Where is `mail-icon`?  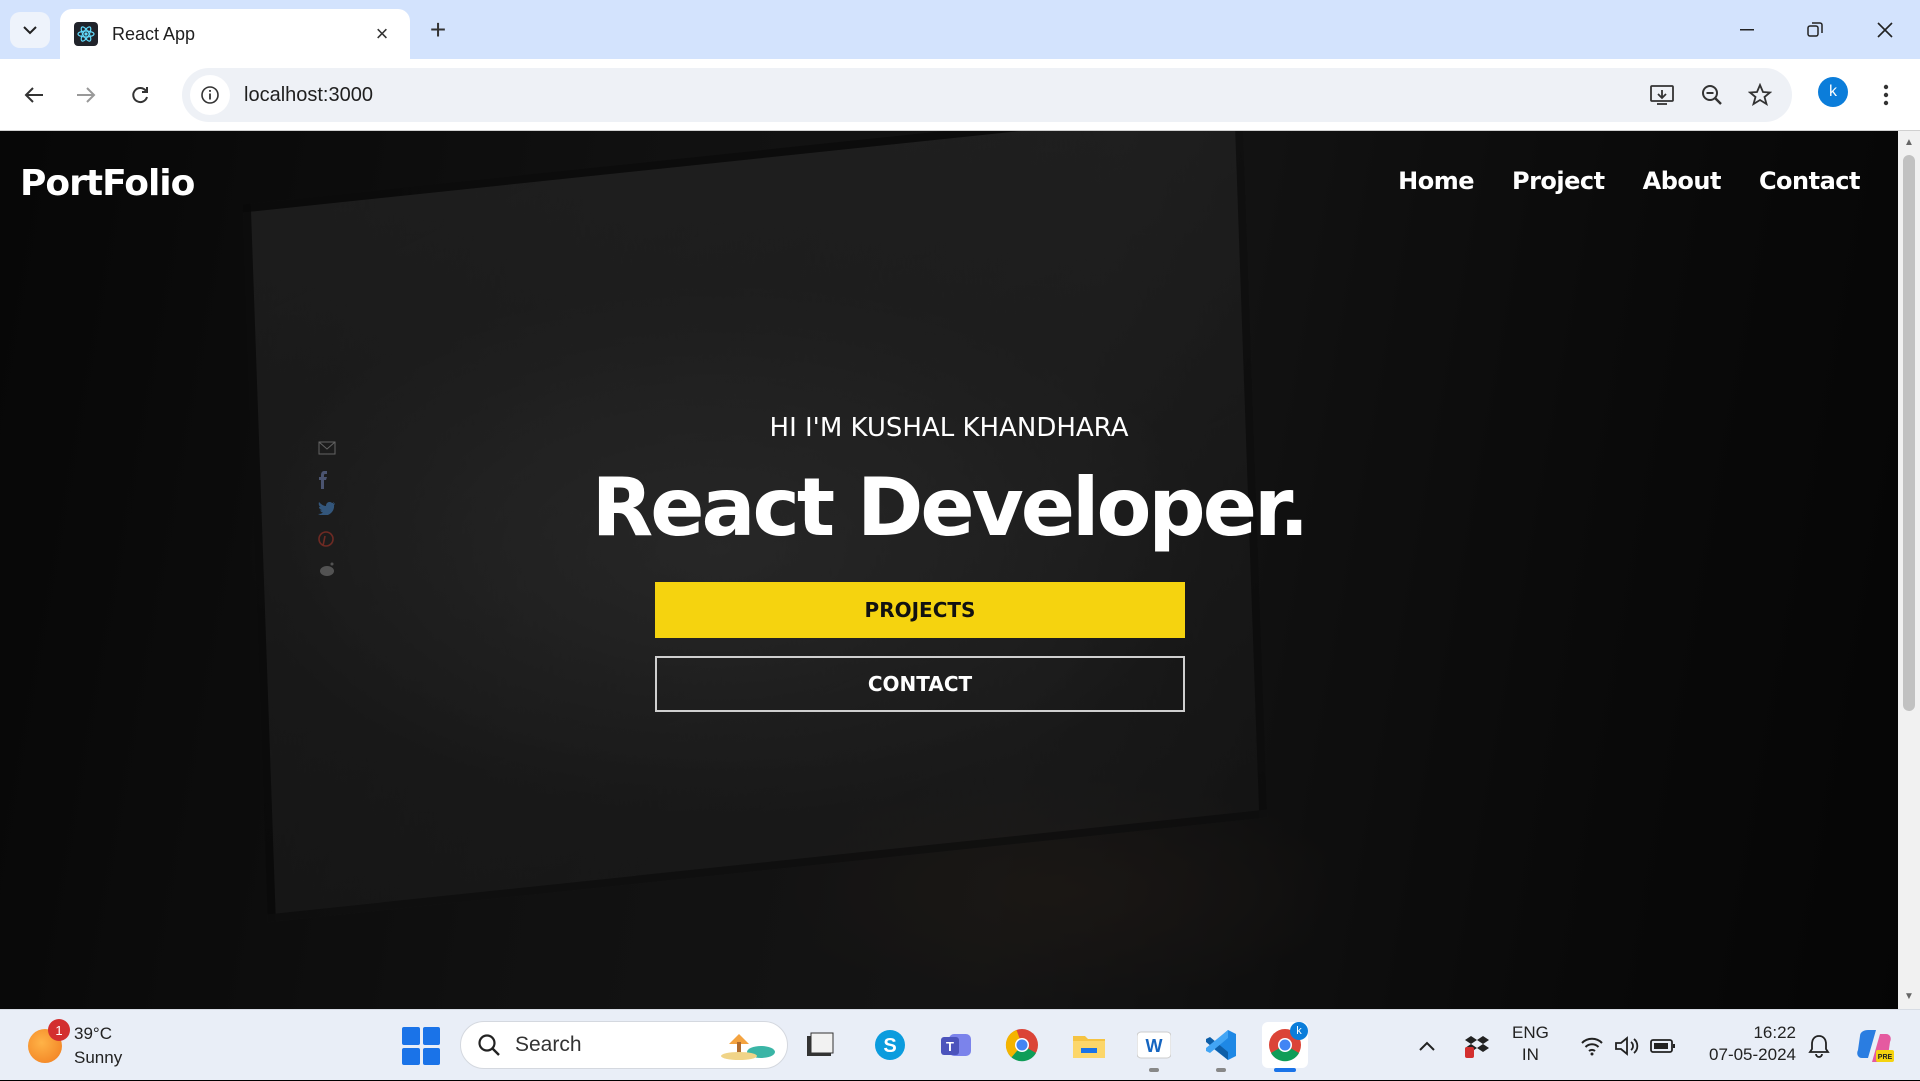 mail-icon is located at coordinates (327, 449).